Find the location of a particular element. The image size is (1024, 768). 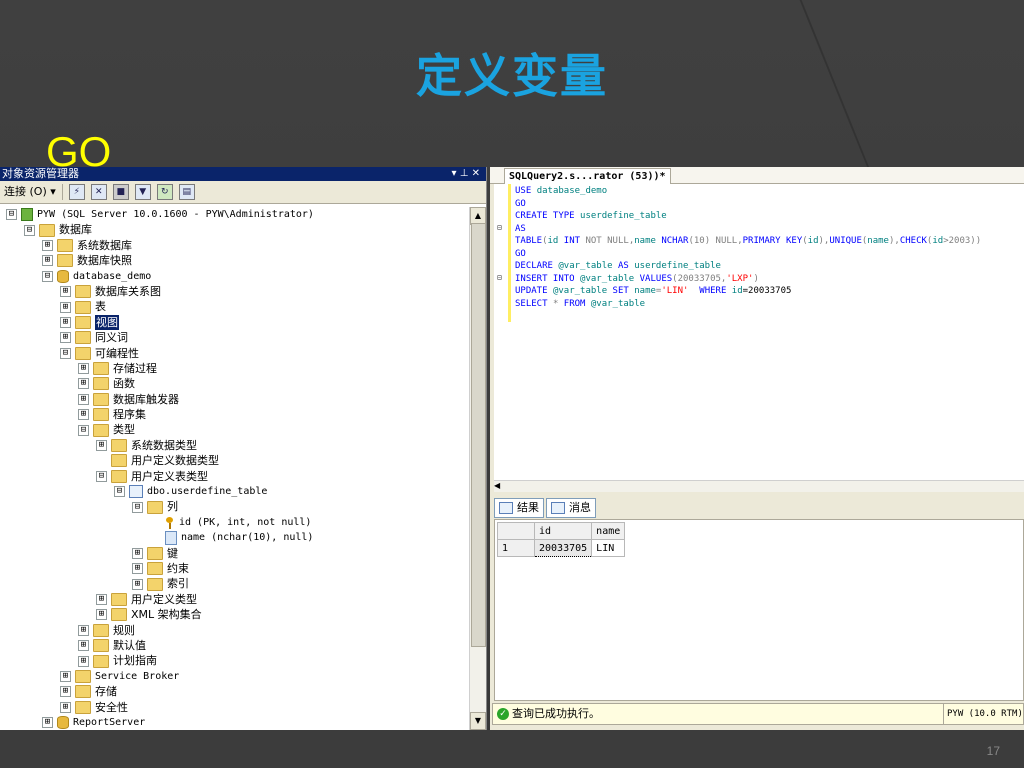

tree-node: ⊟ 列 is located at coordinates (235, 506).